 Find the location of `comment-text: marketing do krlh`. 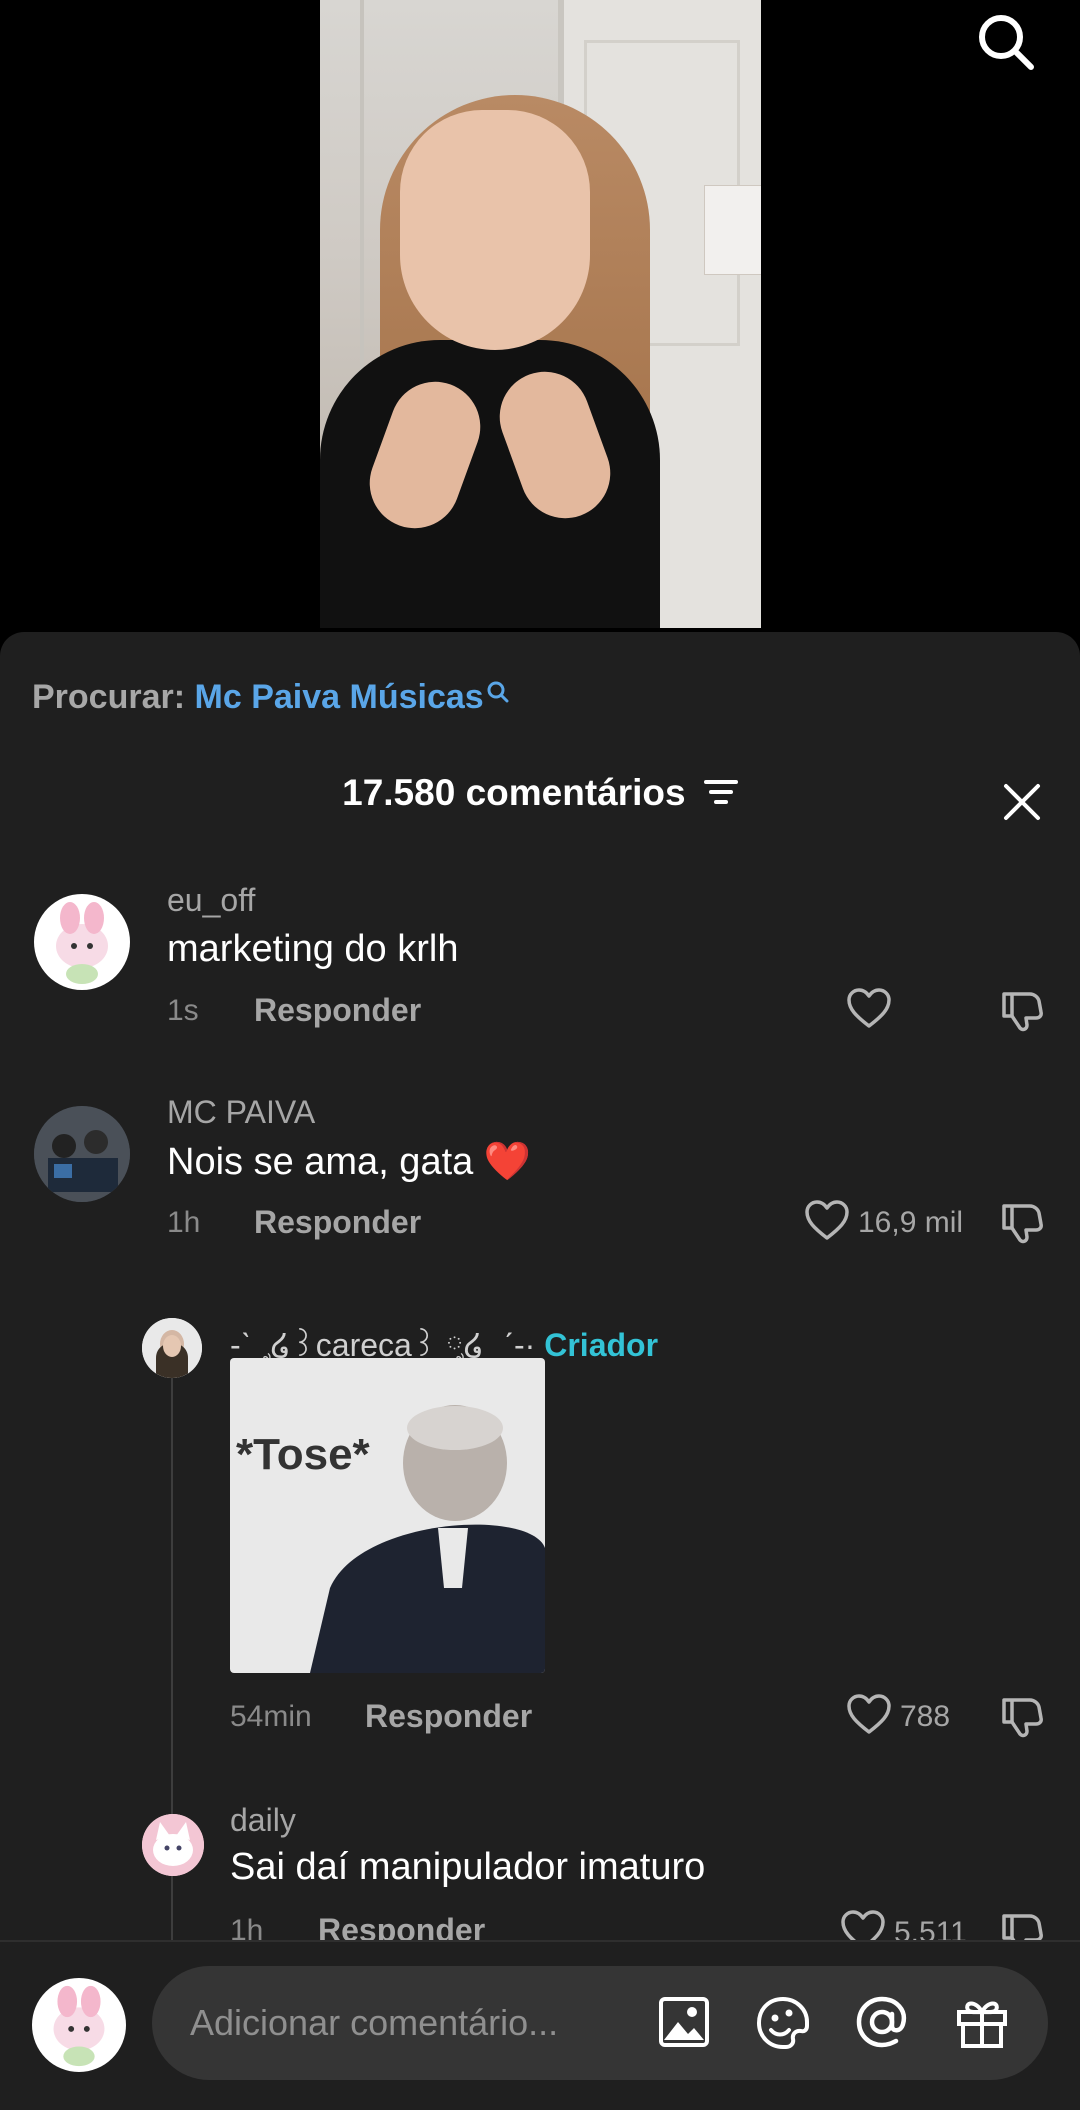

comment-text: marketing do krlh is located at coordinates (313, 949).